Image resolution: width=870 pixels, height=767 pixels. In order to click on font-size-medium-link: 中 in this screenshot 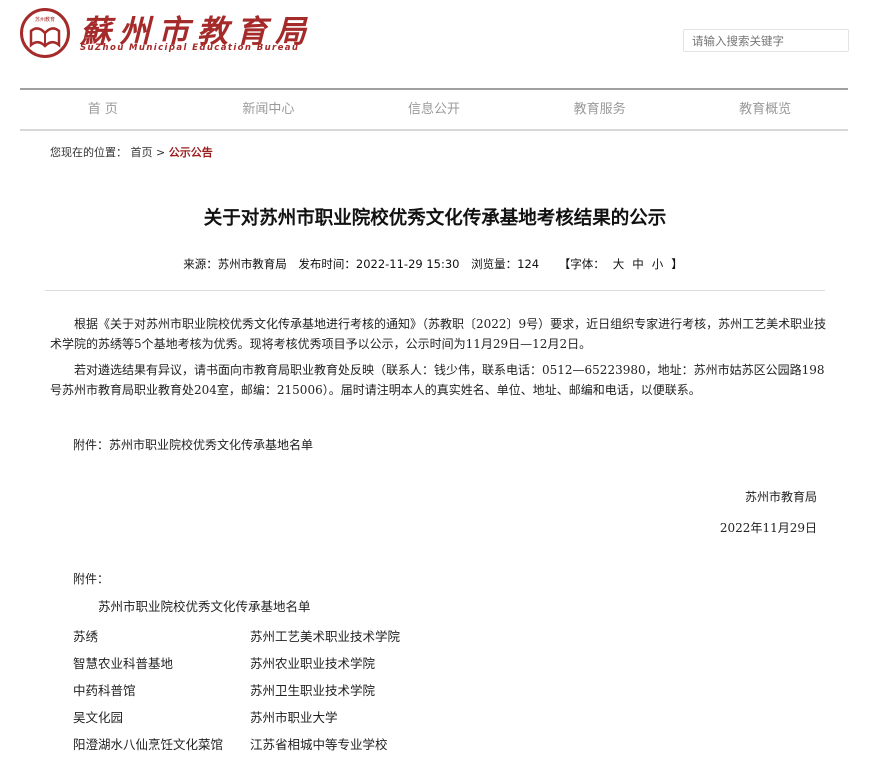, I will do `click(638, 264)`.